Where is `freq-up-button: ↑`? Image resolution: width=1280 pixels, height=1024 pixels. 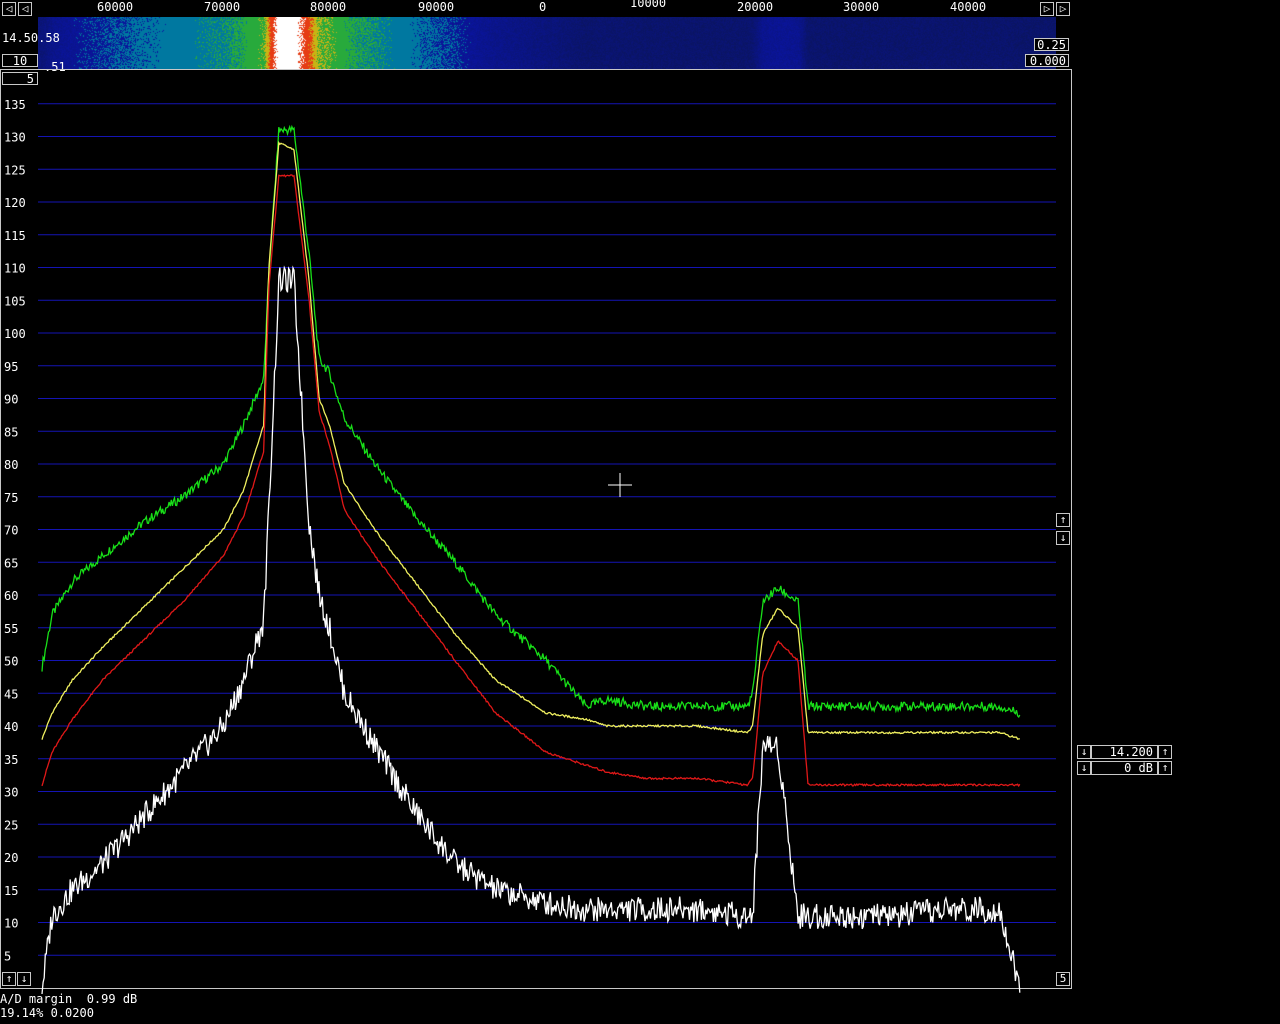 freq-up-button: ↑ is located at coordinates (1165, 752).